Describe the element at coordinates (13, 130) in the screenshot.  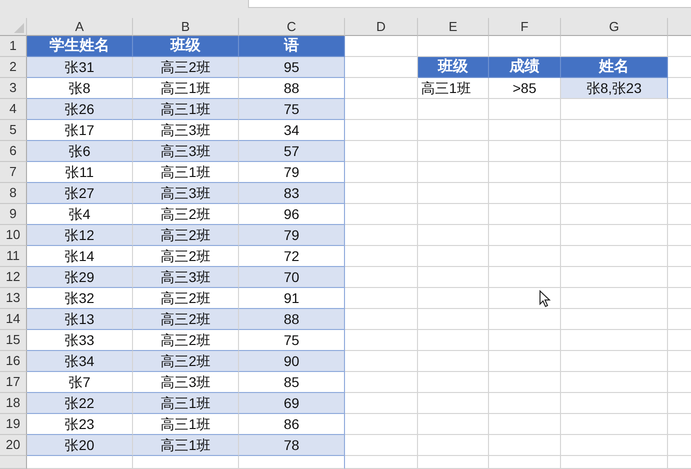
I see `row-header: 5` at that location.